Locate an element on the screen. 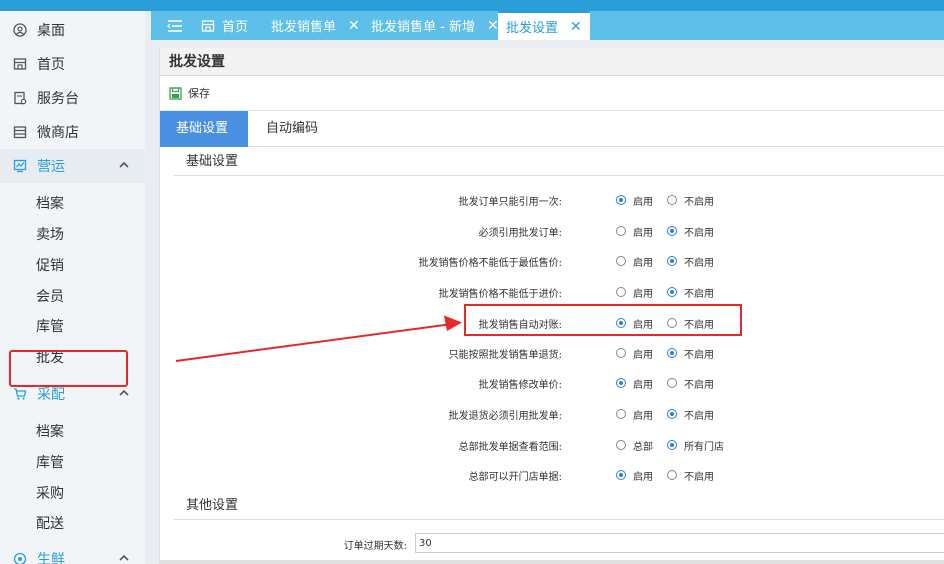 This screenshot has width=944, height=564. setting-label: 批发销售价格不能低于最低售价: is located at coordinates (490, 263).